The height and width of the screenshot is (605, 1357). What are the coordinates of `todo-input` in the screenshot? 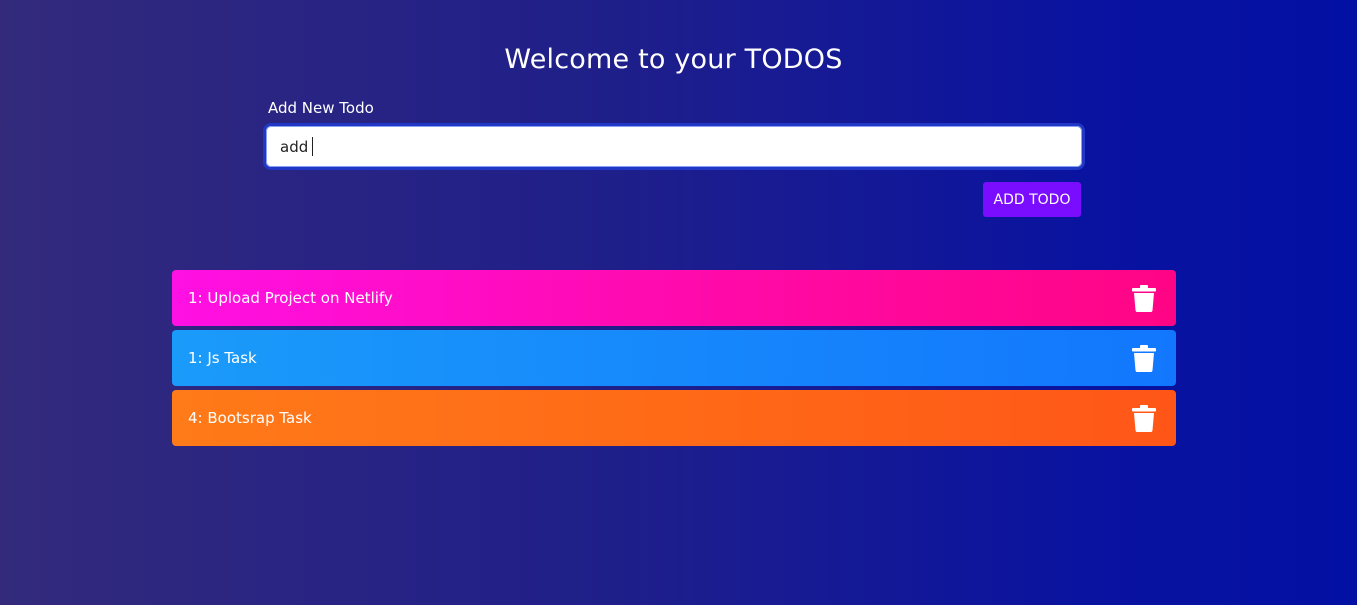 It's located at (674, 146).